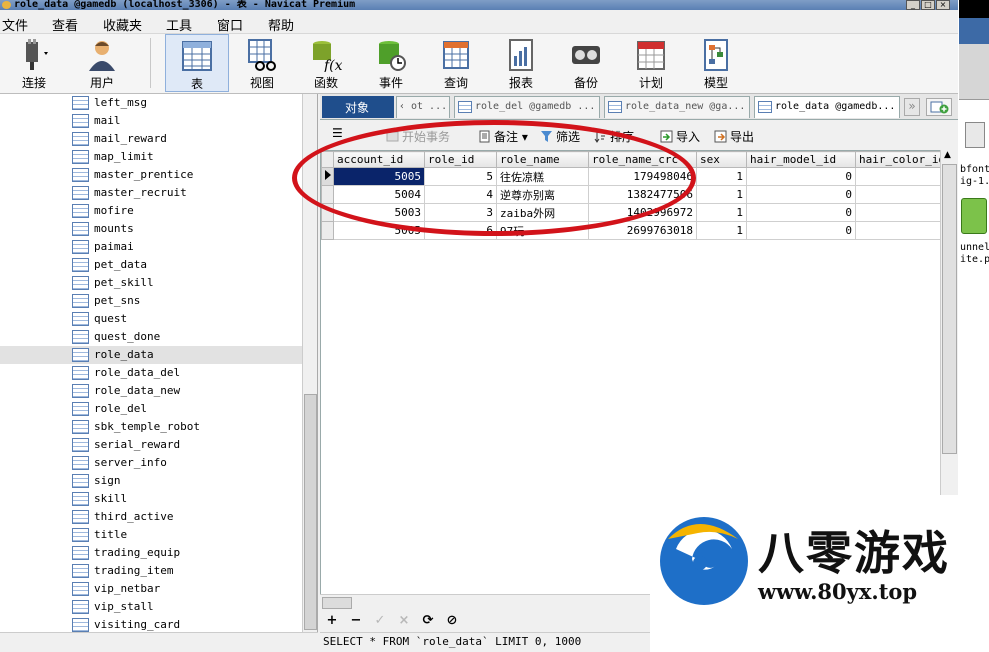 This screenshot has height=652, width=989. I want to click on delete-record-button: −, so click(356, 621).